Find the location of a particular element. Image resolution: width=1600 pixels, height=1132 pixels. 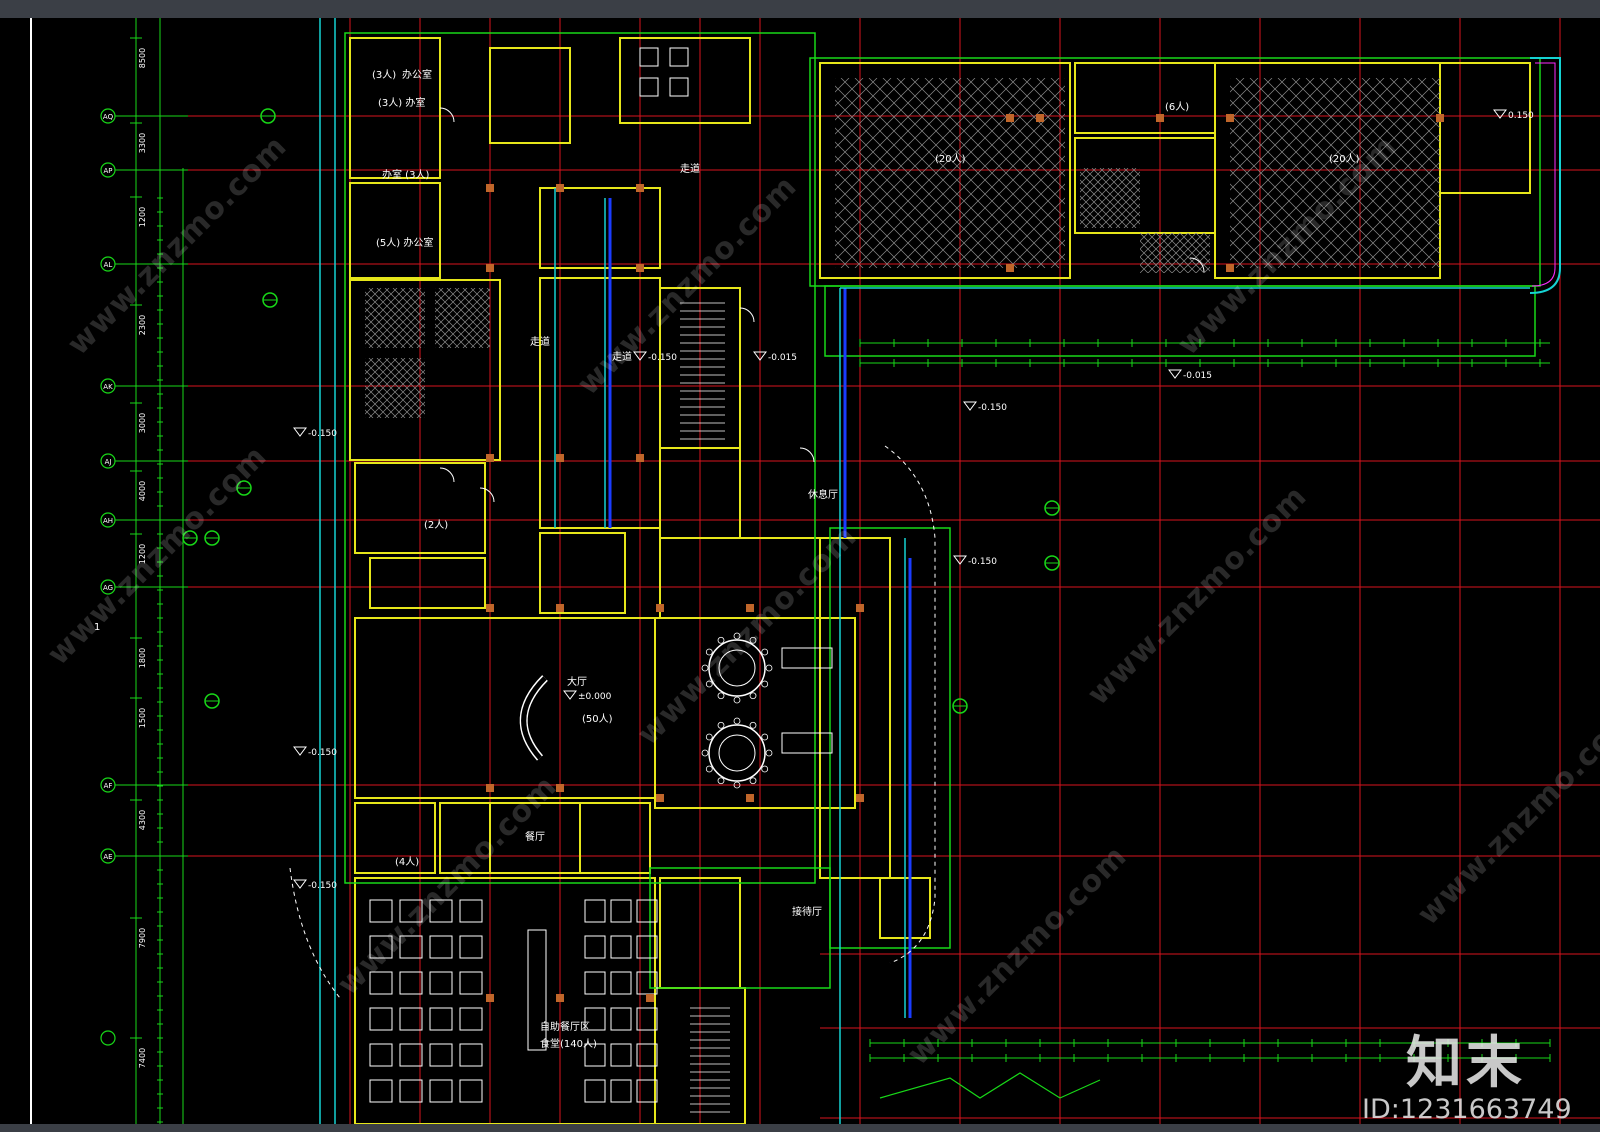

room-label: 走道 is located at coordinates (540, 342).